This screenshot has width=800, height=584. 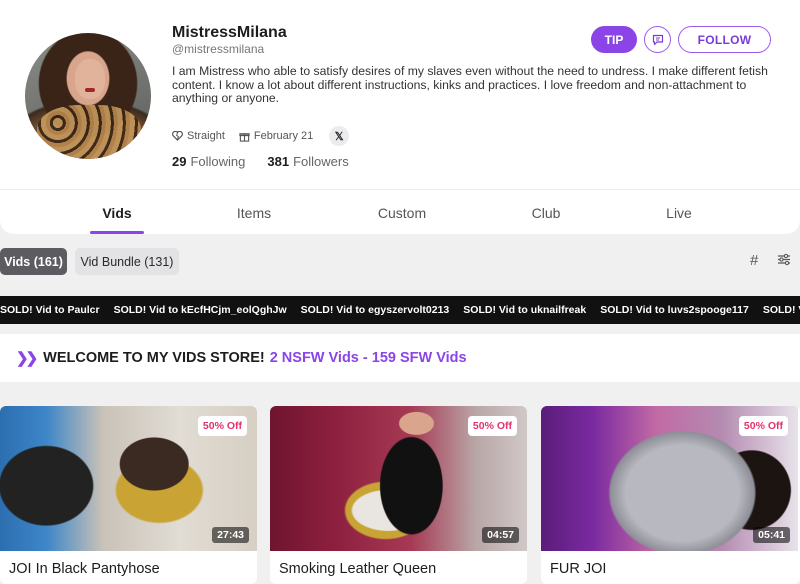 I want to click on video-title: JOI In Black Pantyhose, so click(x=84, y=569).